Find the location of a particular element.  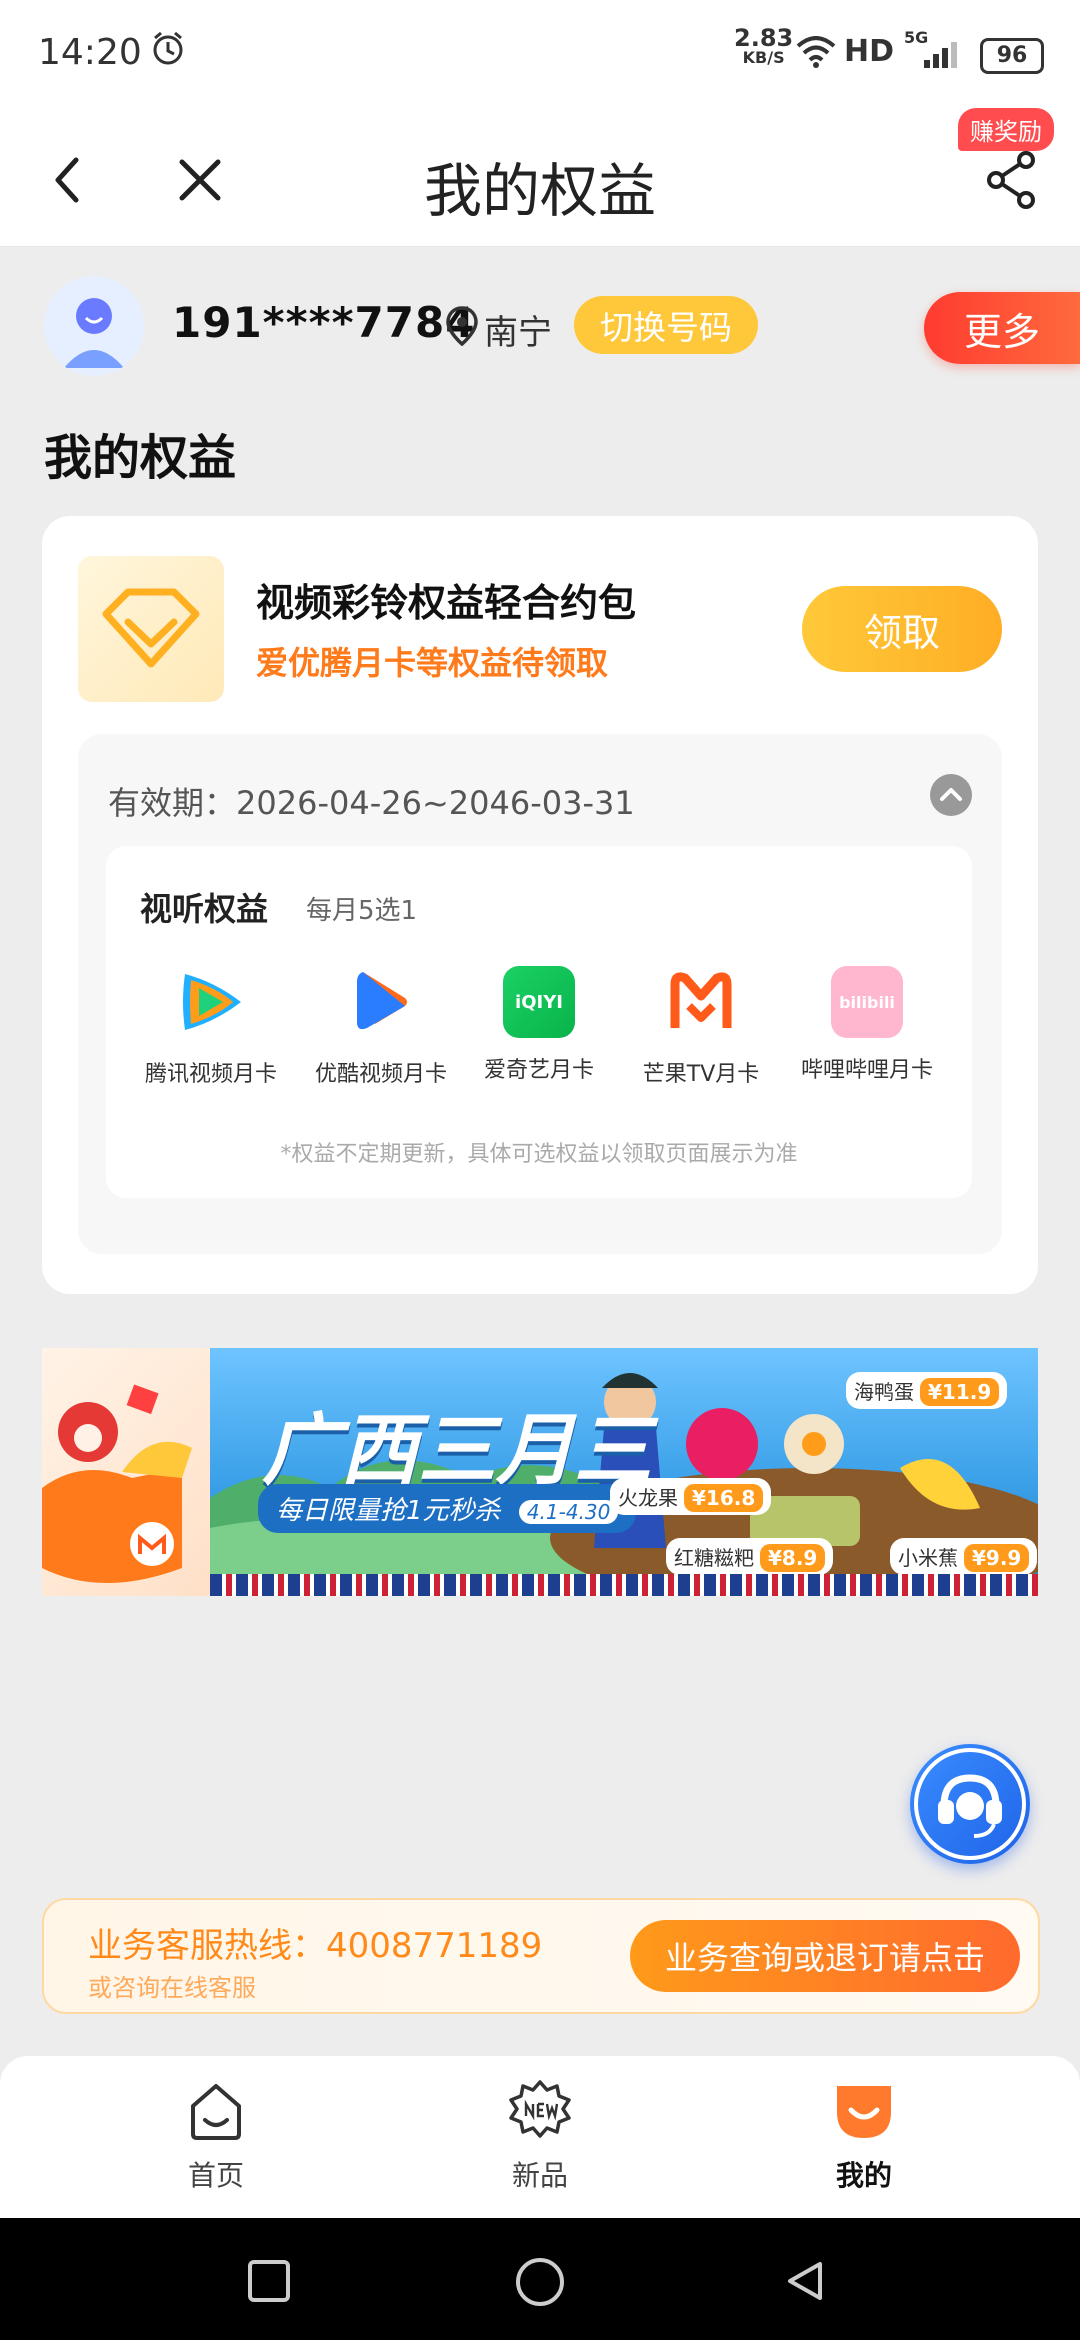

price-tag: 火龙果 ¥16.8 is located at coordinates (691, 1496).